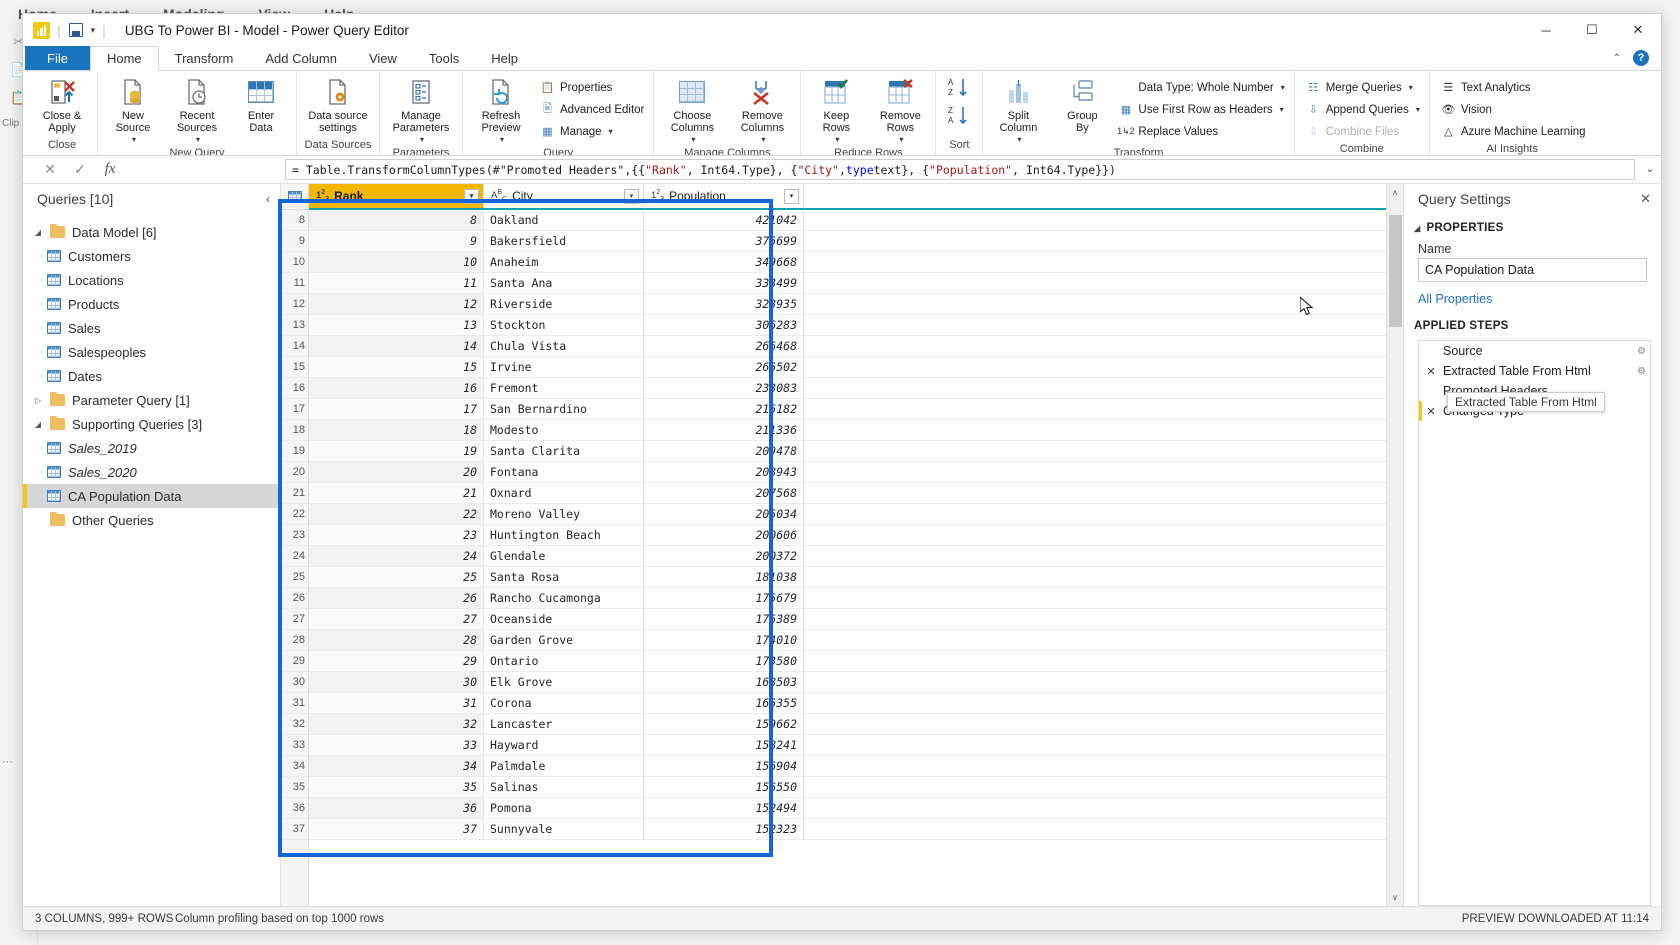  I want to click on cell-city: Oxnard, so click(564, 493).